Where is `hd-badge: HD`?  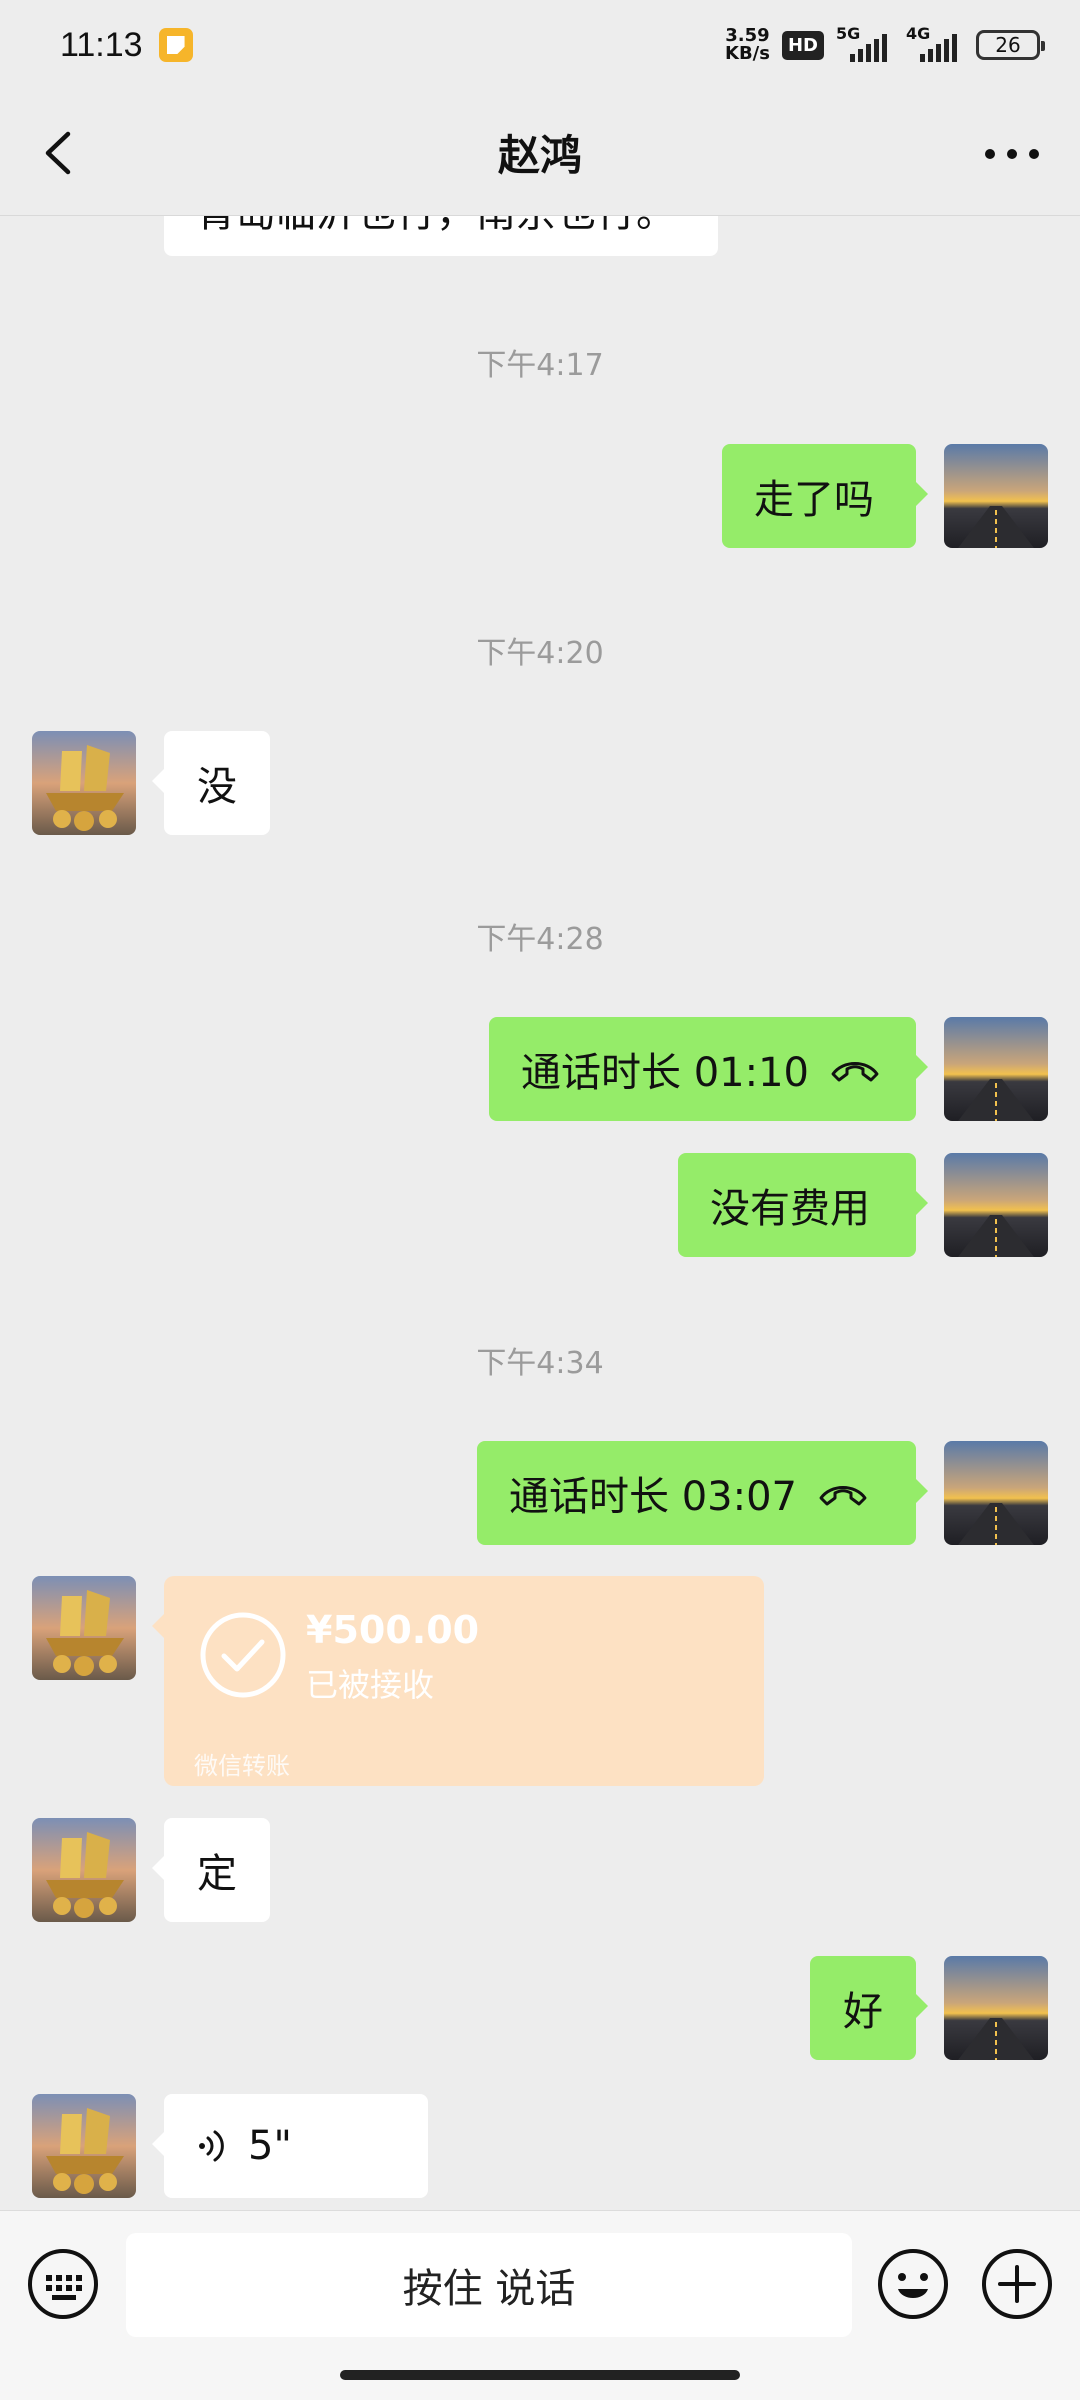
hd-badge: HD is located at coordinates (802, 45).